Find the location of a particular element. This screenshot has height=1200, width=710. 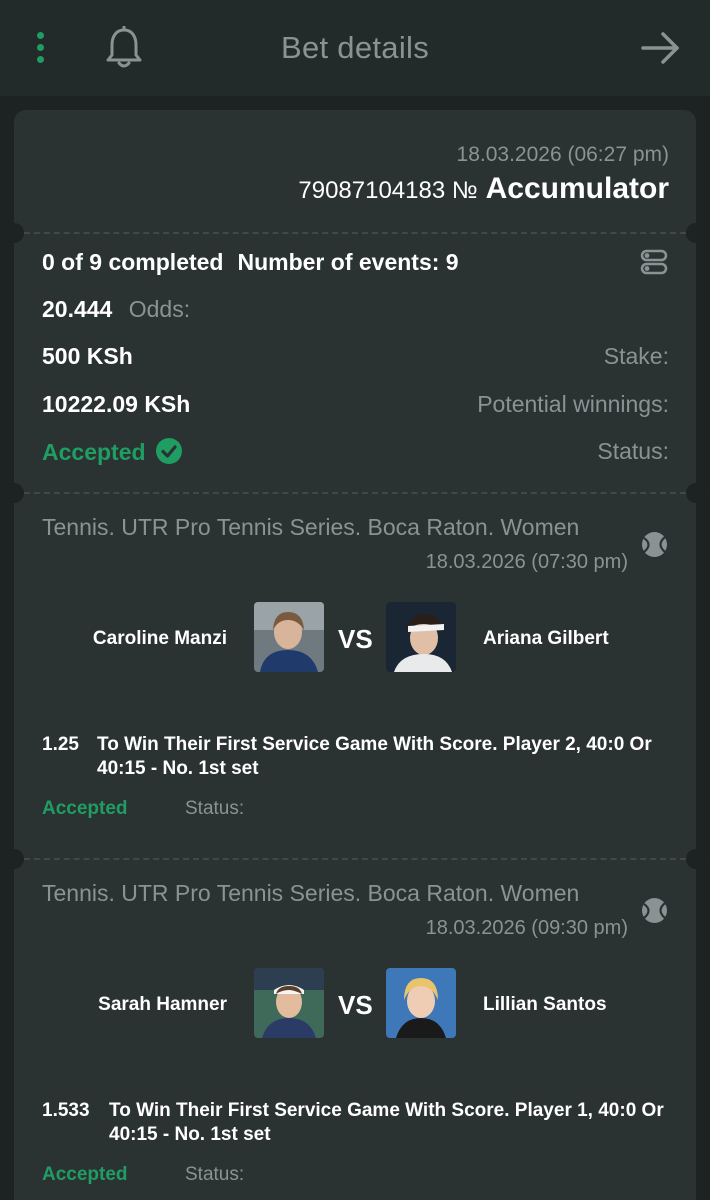

bet-number-line: 79087104183 № Accumulator is located at coordinates (483, 189).